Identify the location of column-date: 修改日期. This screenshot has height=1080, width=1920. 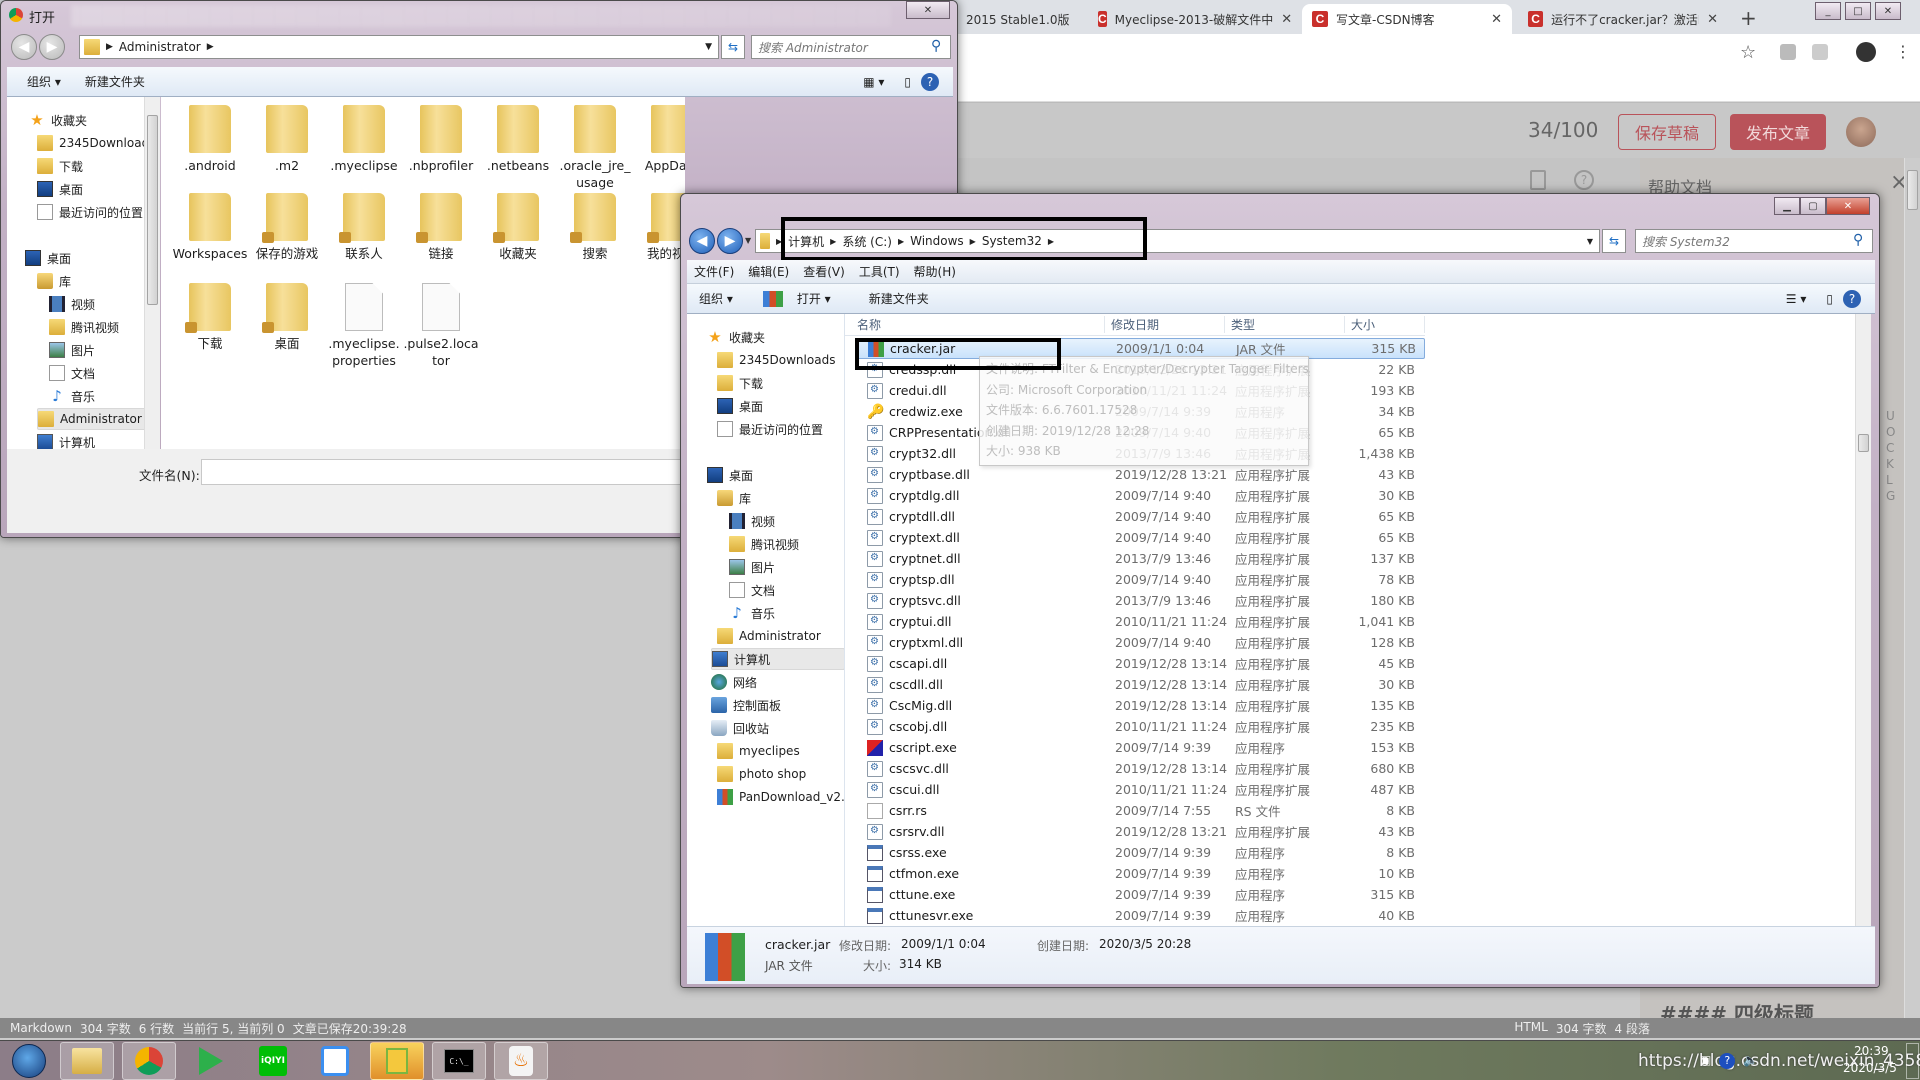
(1165, 324).